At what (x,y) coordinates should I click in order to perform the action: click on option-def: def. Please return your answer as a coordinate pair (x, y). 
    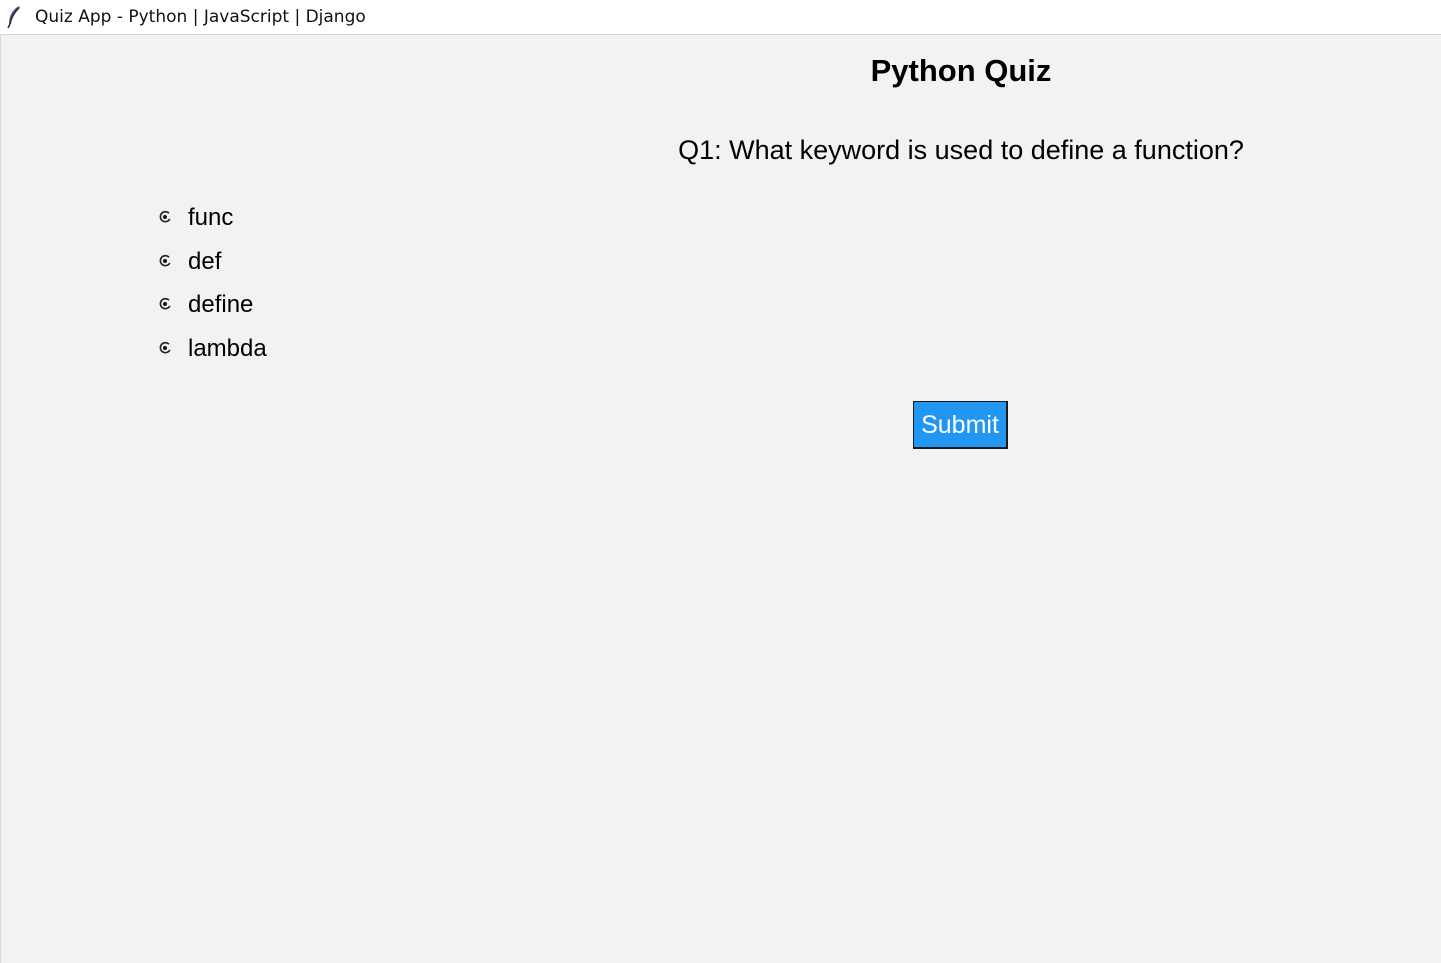
    Looking at the image, I should click on (358, 267).